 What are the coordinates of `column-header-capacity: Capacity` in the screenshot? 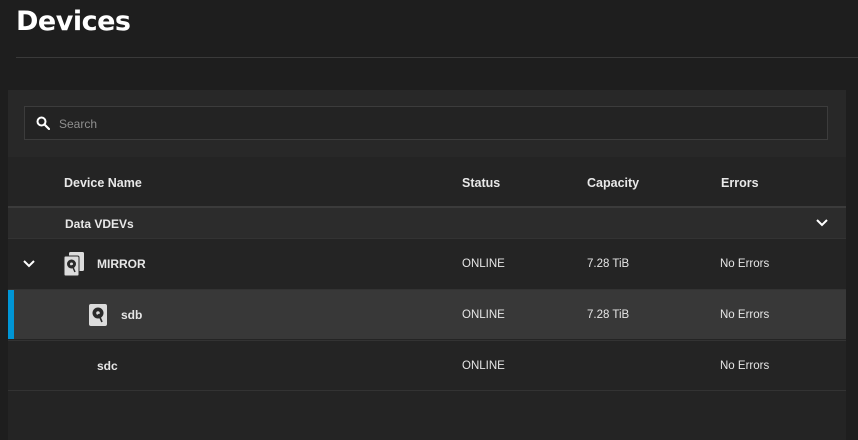 It's located at (613, 183).